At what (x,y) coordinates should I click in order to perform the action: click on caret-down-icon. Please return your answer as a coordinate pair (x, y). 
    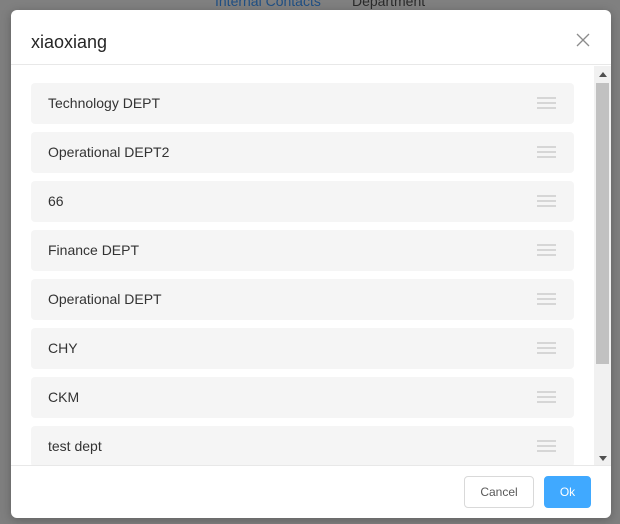
    Looking at the image, I should click on (602, 458).